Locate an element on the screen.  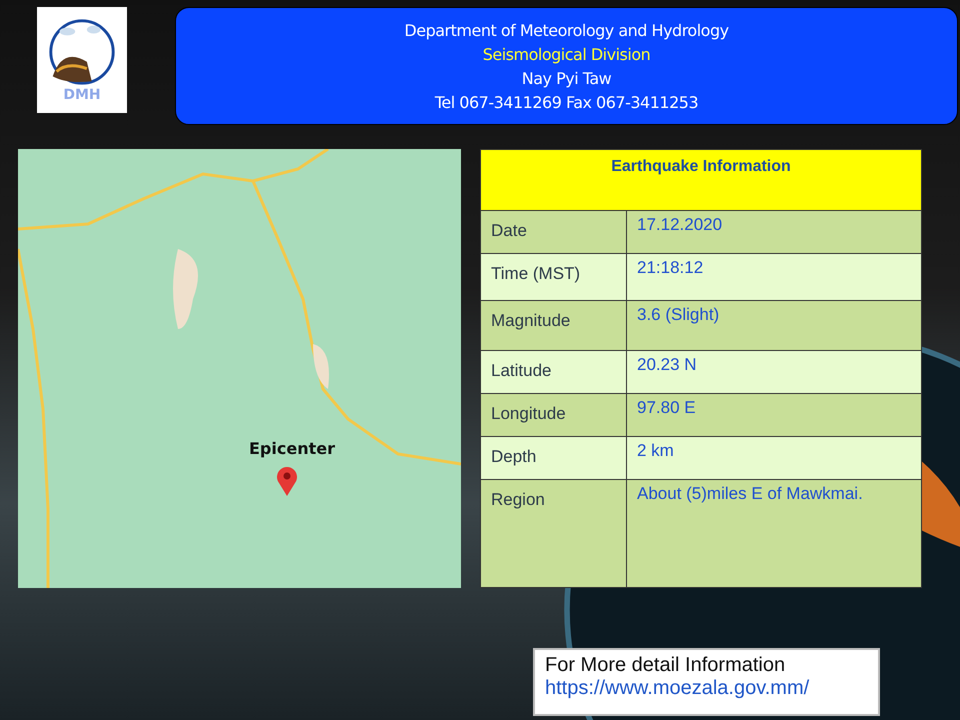
table-cell-text: 2 km is located at coordinates (655, 451).